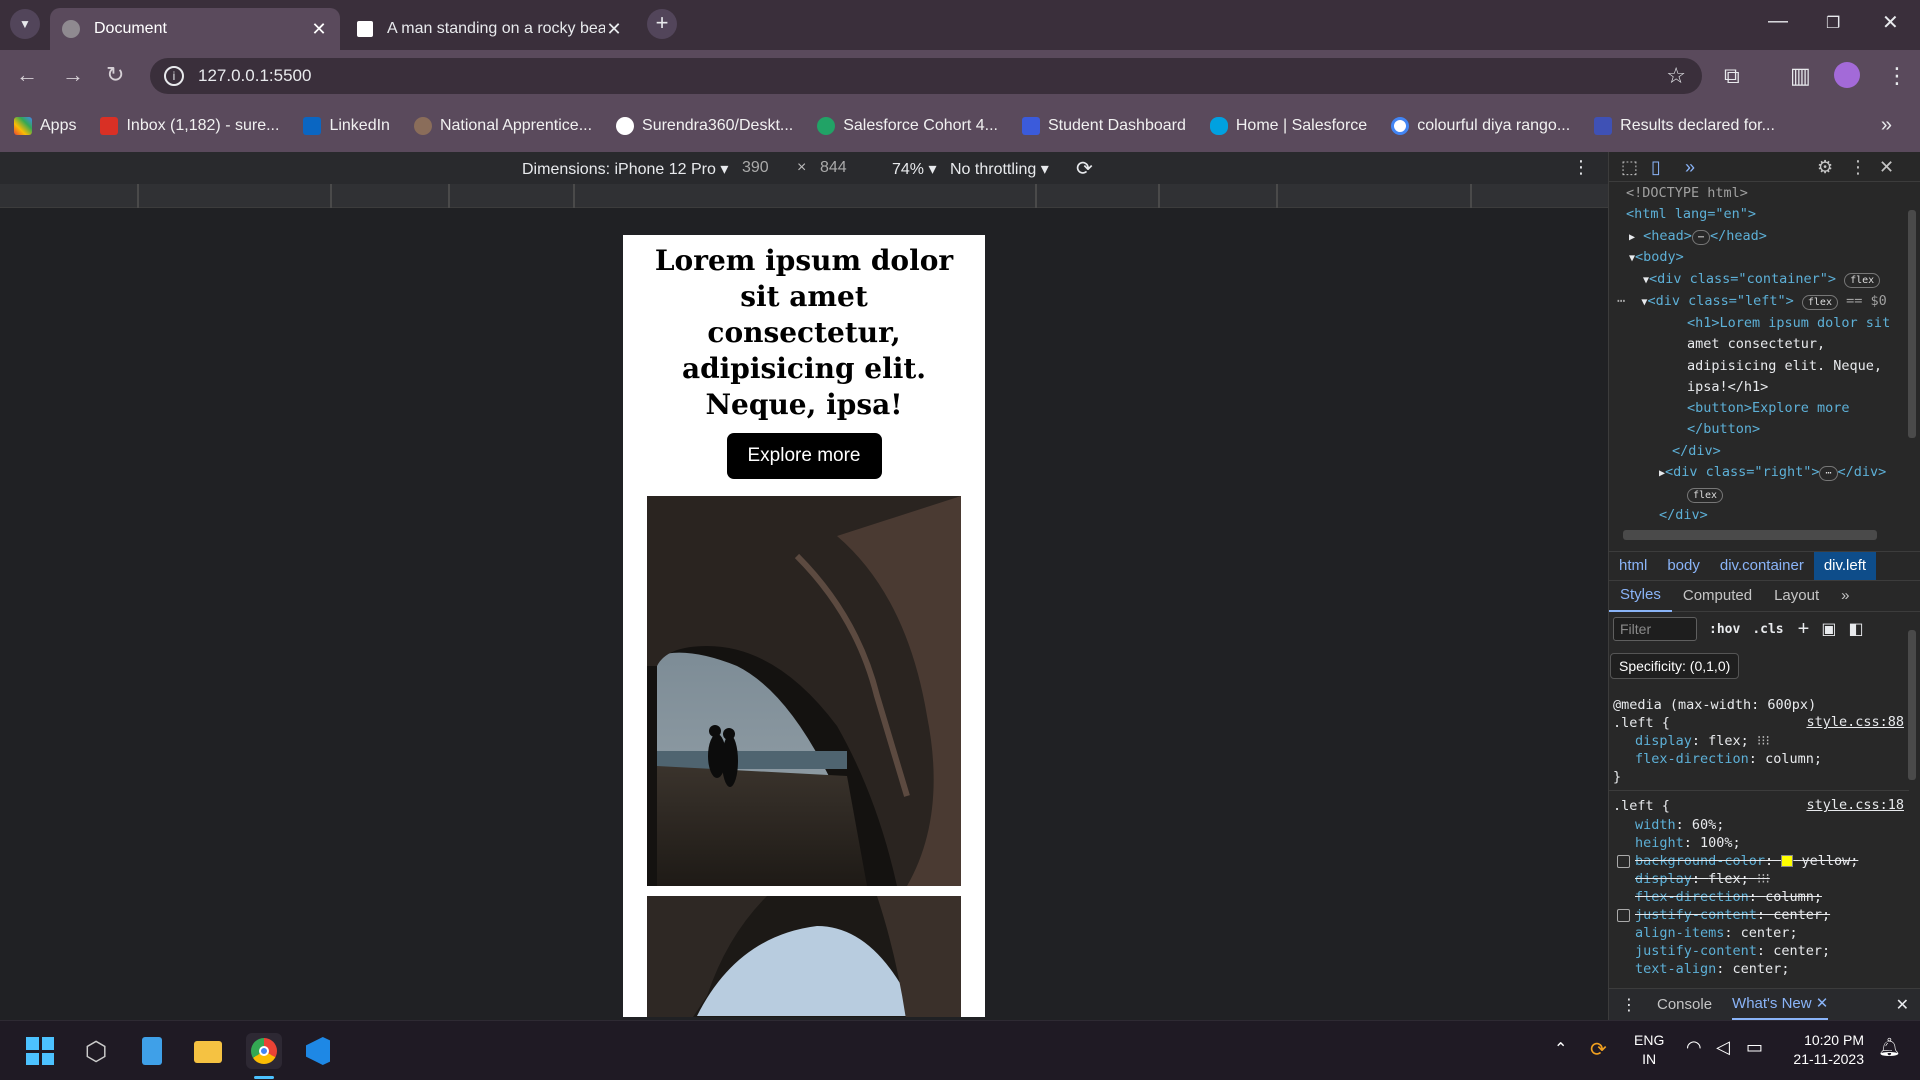 This screenshot has width=1920, height=1080. What do you see at coordinates (1700, 237) in the screenshot?
I see `ellipsis-badge: ⋯` at bounding box center [1700, 237].